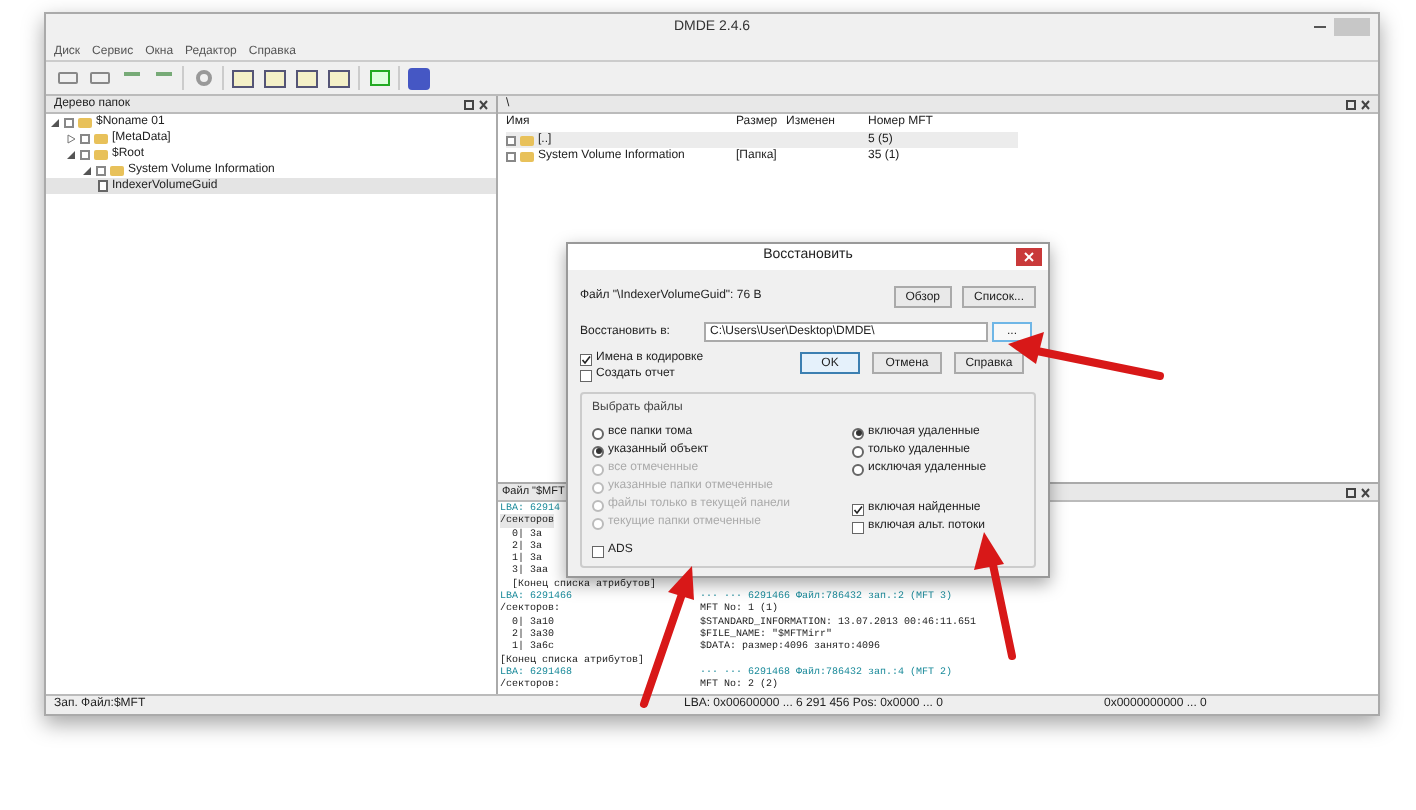 The width and height of the screenshot is (1416, 810). What do you see at coordinates (379, 78) in the screenshot?
I see `monitor-icon` at bounding box center [379, 78].